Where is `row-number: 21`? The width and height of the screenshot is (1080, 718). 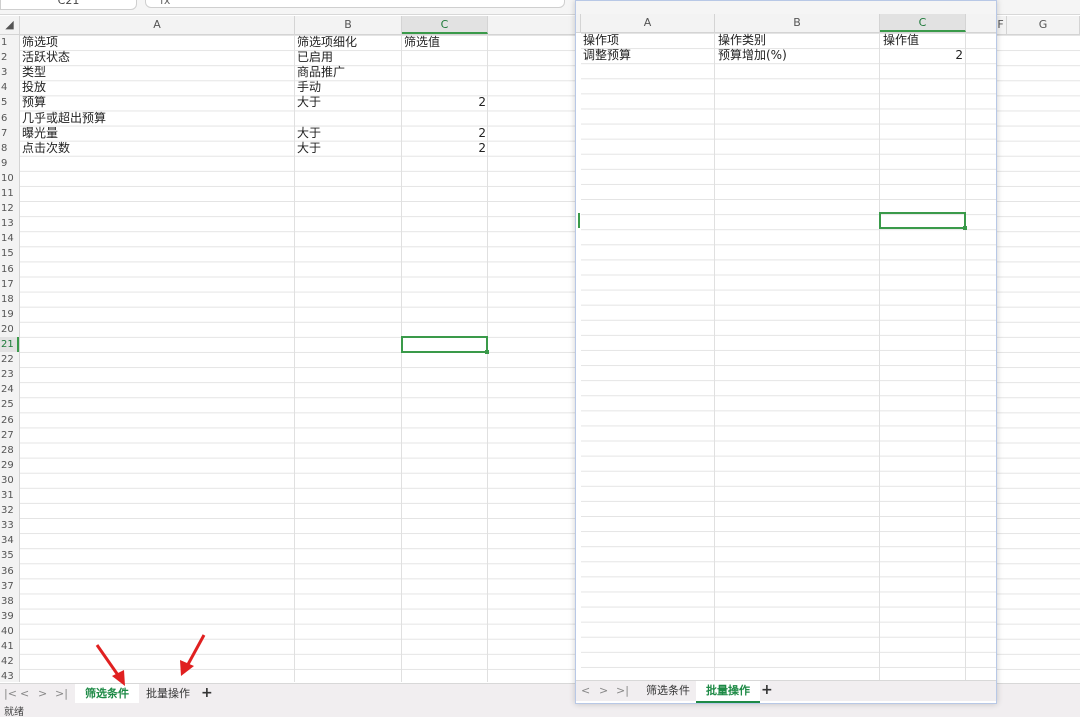
row-number: 21 is located at coordinates (9, 345).